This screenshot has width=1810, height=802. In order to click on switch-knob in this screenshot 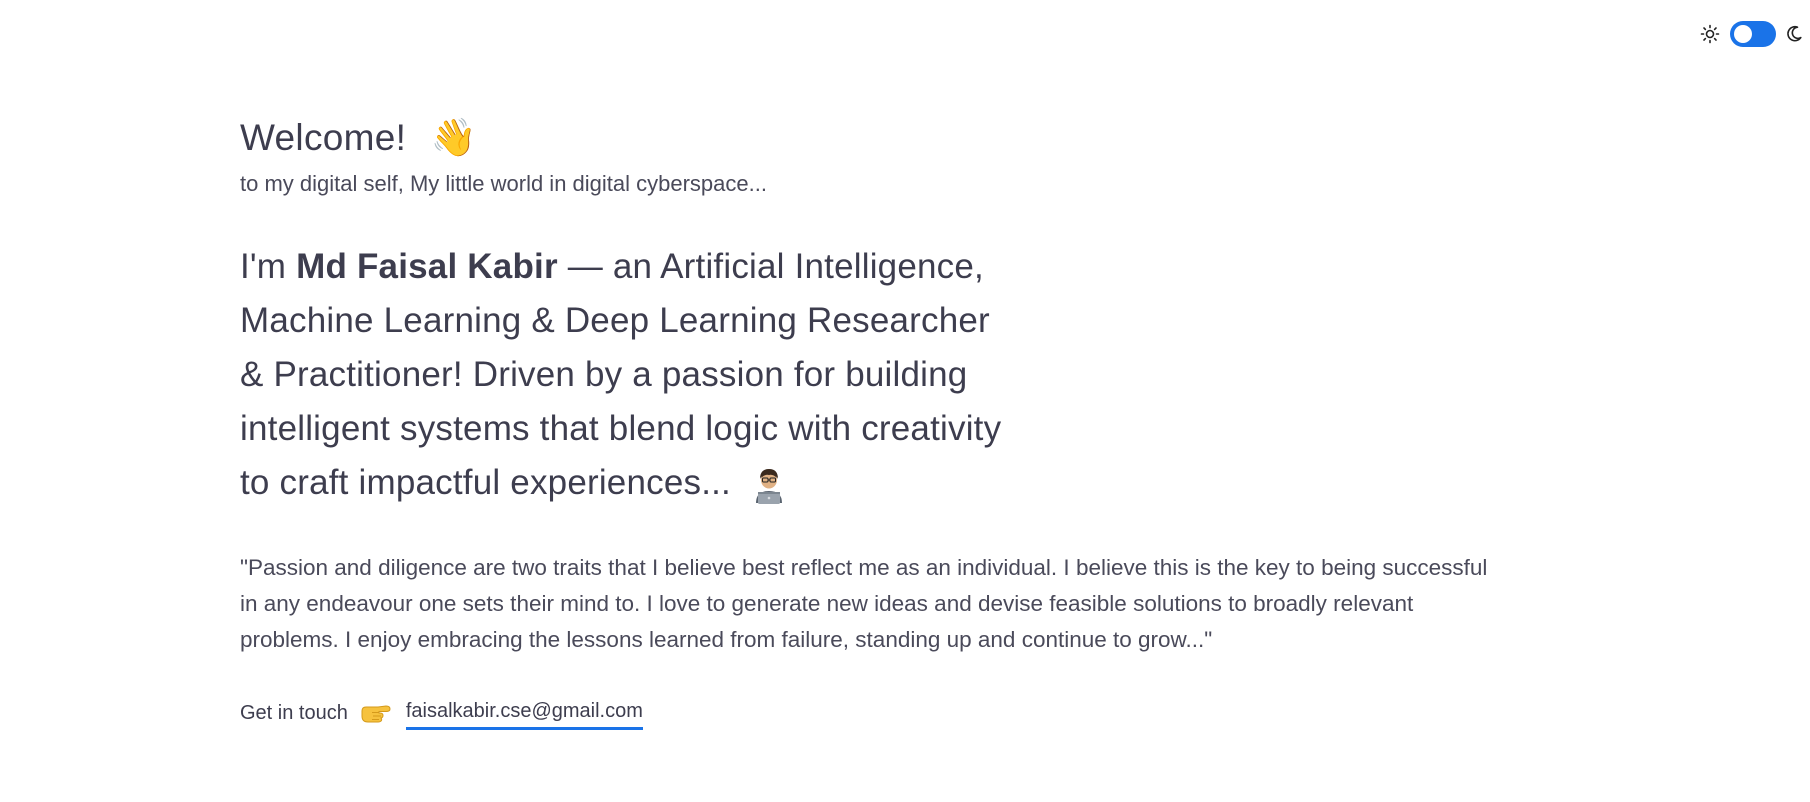, I will do `click(1743, 34)`.